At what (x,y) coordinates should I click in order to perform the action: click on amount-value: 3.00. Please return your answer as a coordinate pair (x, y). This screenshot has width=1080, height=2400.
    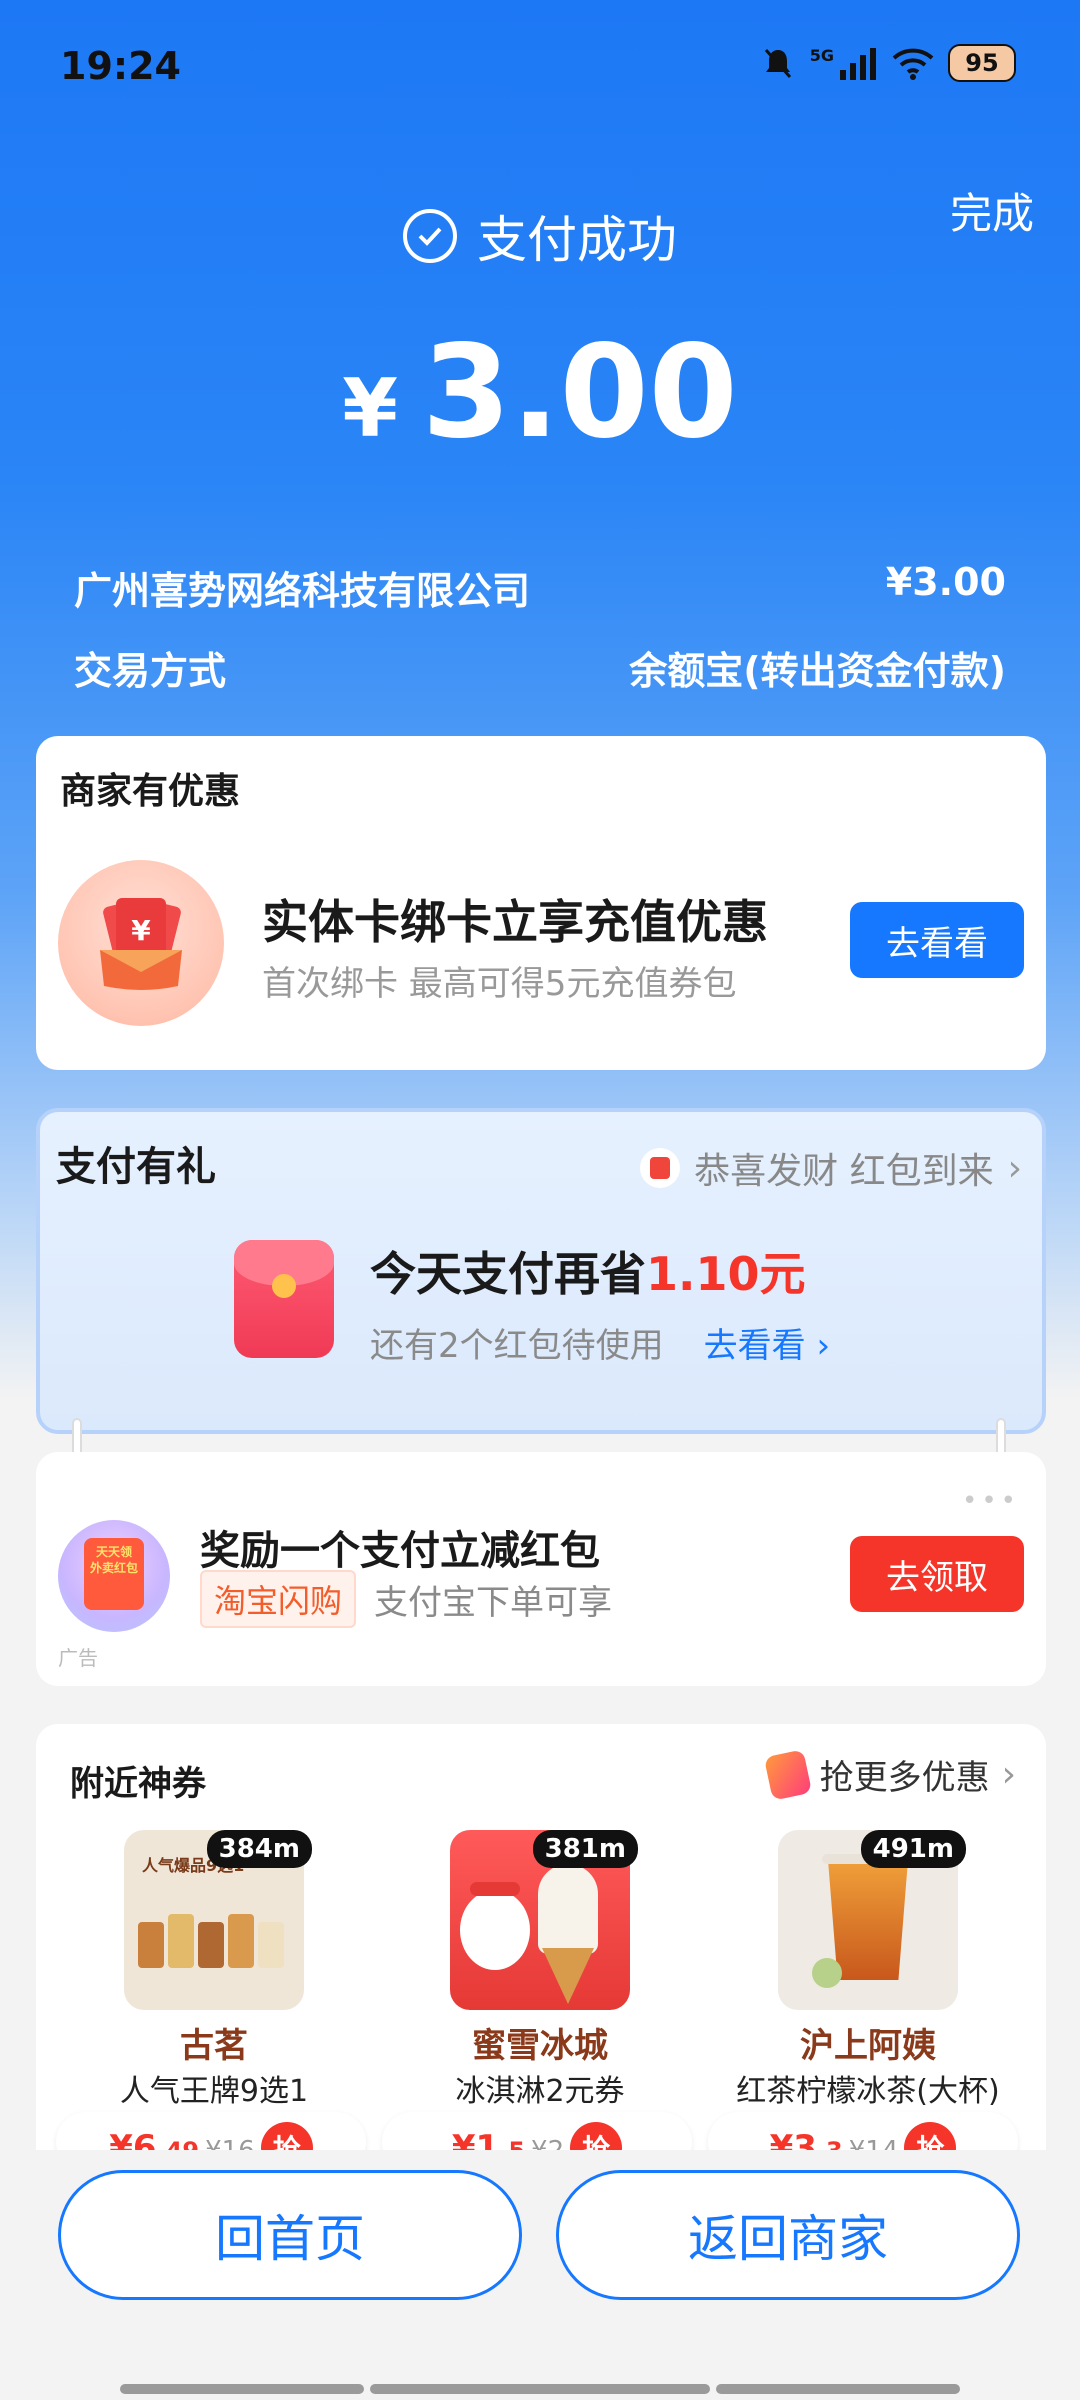
    Looking at the image, I should click on (579, 392).